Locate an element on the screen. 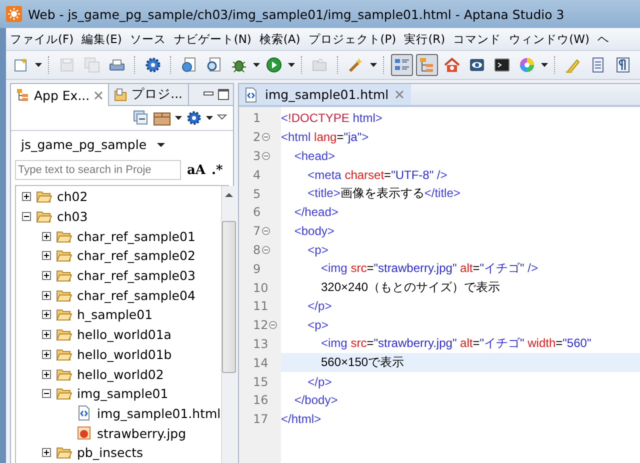 Image resolution: width=640 pixels, height=463 pixels. dropdown-caret-icon is located at coordinates (160, 145).